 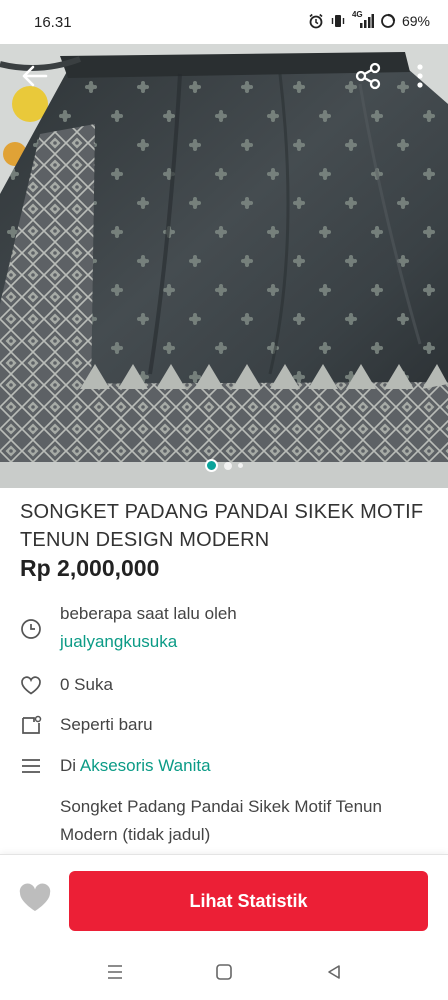 I want to click on signal-icon: 4G, so click(x=362, y=19).